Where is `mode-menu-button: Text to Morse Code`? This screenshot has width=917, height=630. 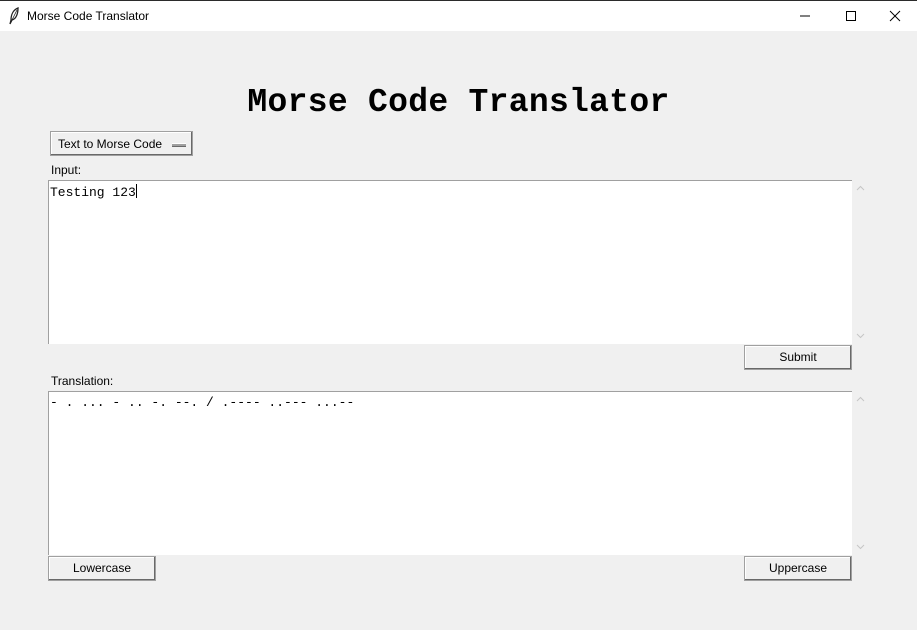 mode-menu-button: Text to Morse Code is located at coordinates (121, 143).